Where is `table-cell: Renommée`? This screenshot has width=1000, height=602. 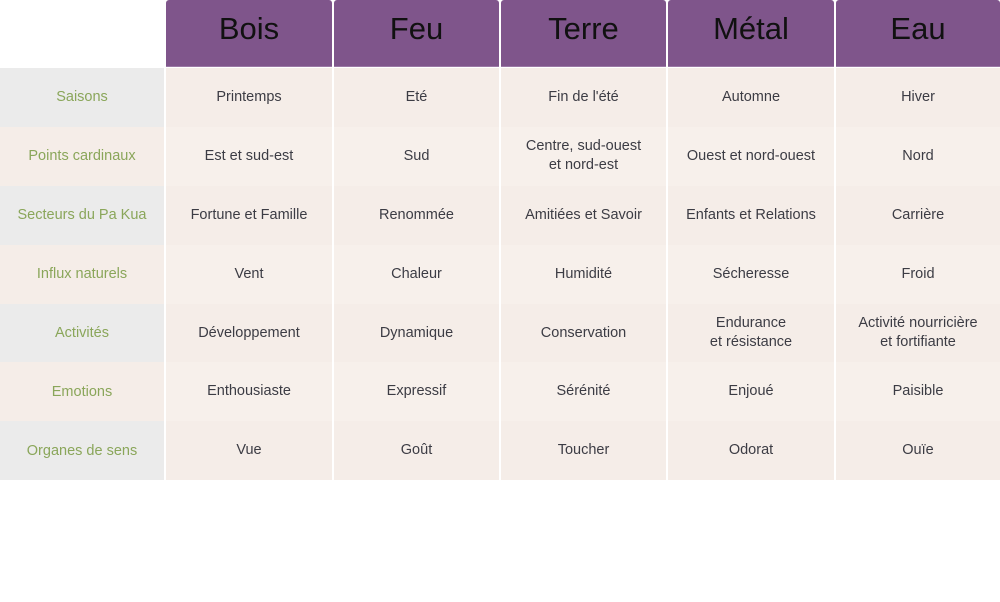
table-cell: Renommée is located at coordinates (416, 215).